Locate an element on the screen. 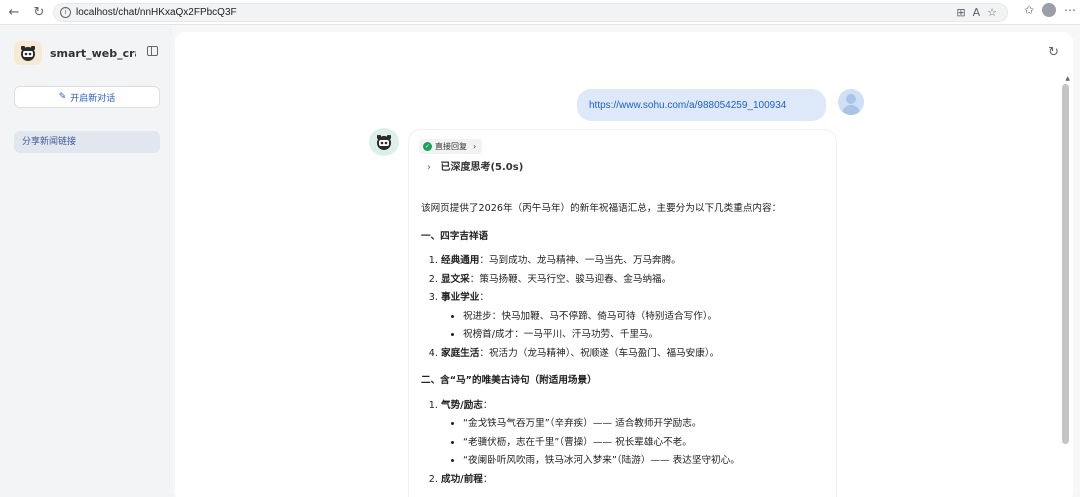 Image resolution: width=1080 pixels, height=497 pixels. user-message: https://www.sohu.com/a/988054259_100934 is located at coordinates (701, 105).